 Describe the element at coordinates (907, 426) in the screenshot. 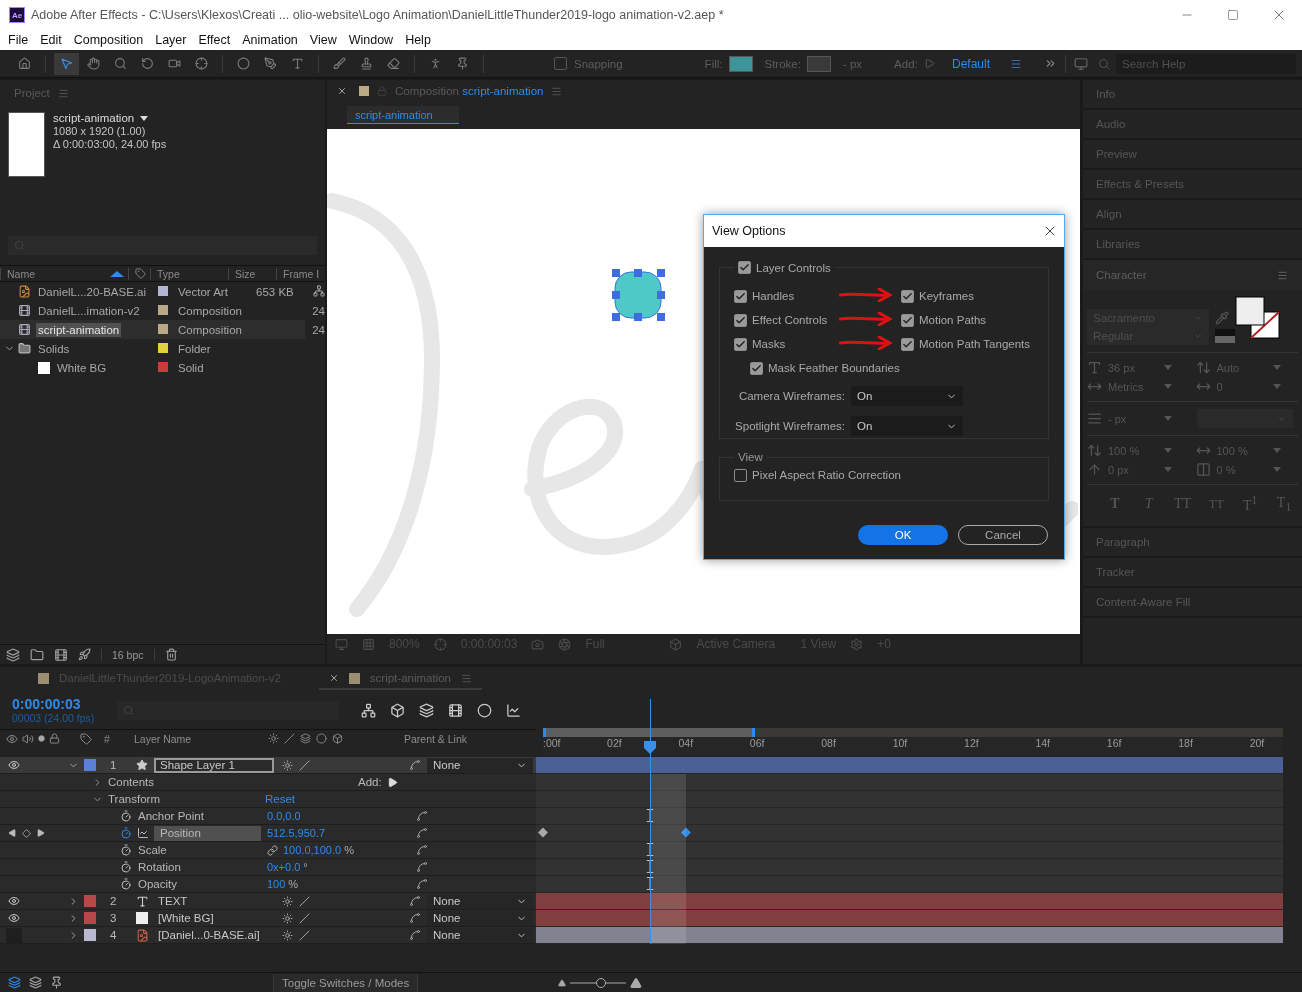

I see `dropdown: On` at that location.